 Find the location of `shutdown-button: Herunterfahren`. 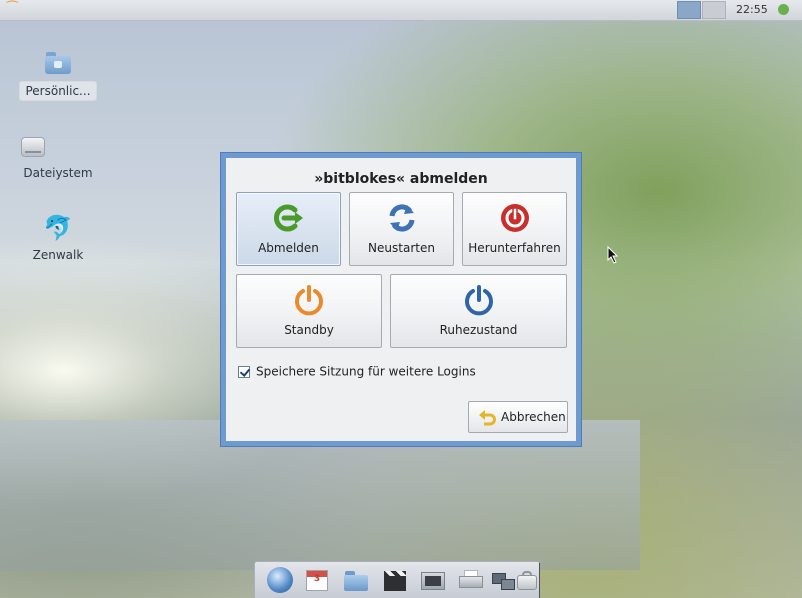

shutdown-button: Herunterfahren is located at coordinates (514, 229).